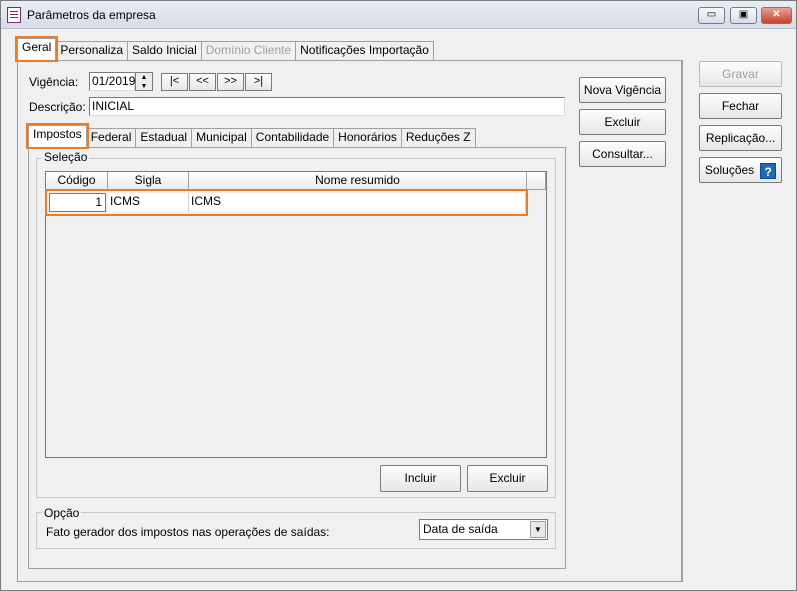 The width and height of the screenshot is (797, 591). What do you see at coordinates (202, 82) in the screenshot?
I see `previous-button: <<` at bounding box center [202, 82].